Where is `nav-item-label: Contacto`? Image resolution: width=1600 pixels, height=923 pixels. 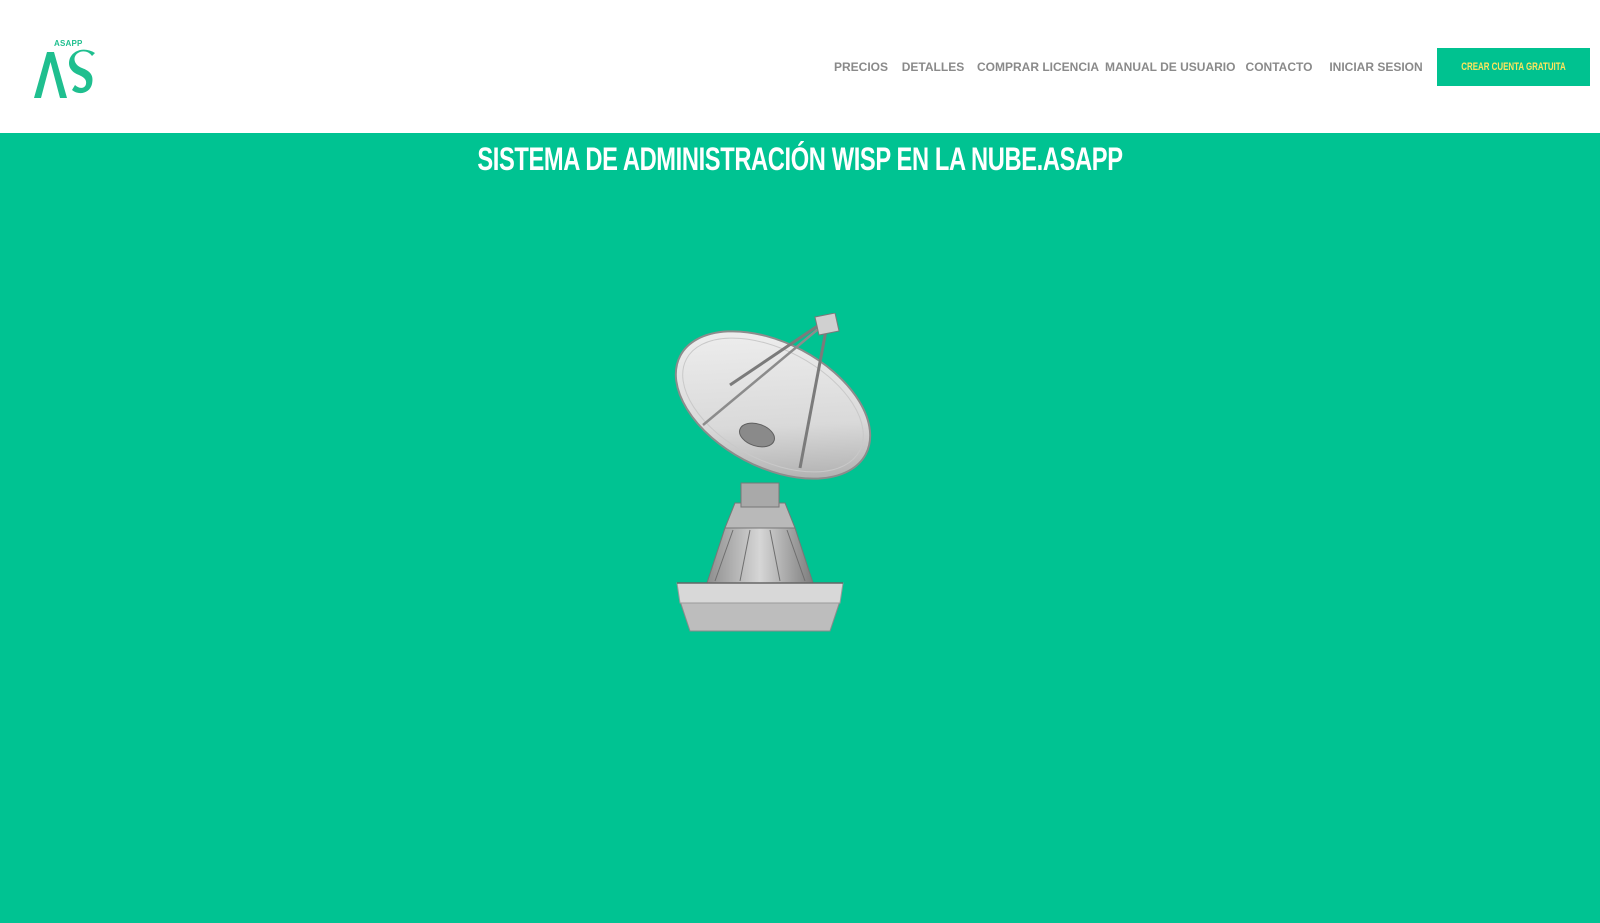
nav-item-label: Contacto is located at coordinates (1279, 67).